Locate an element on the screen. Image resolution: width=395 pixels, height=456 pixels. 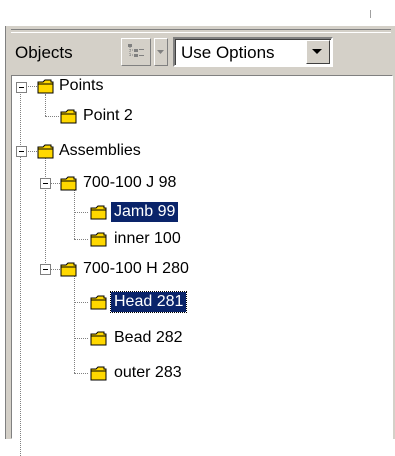
tree-node-700-100-h-280: 700-100 H 280 is located at coordinates (136, 269).